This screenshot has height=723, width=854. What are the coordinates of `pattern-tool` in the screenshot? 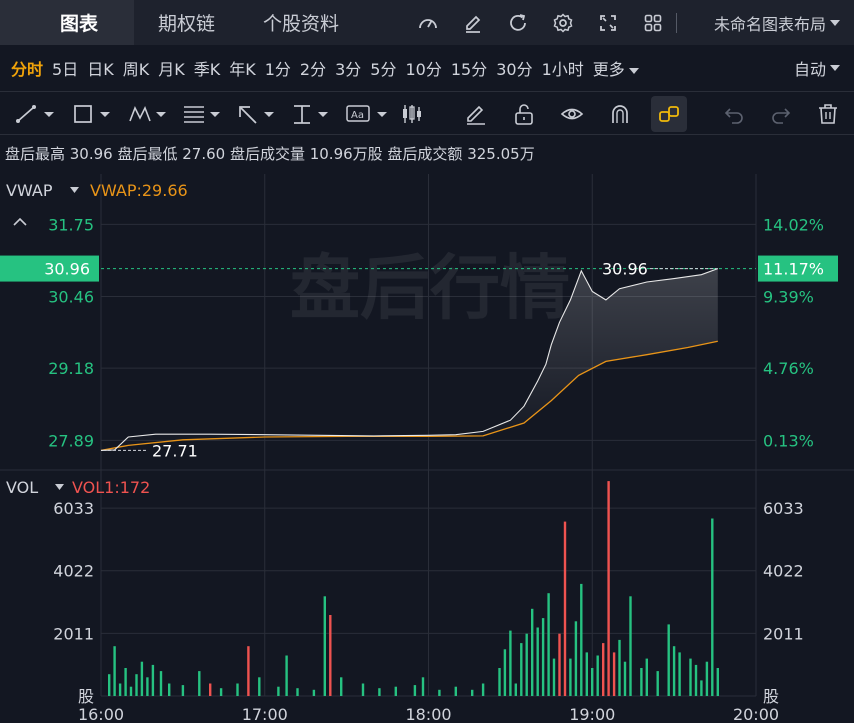 It's located at (149, 114).